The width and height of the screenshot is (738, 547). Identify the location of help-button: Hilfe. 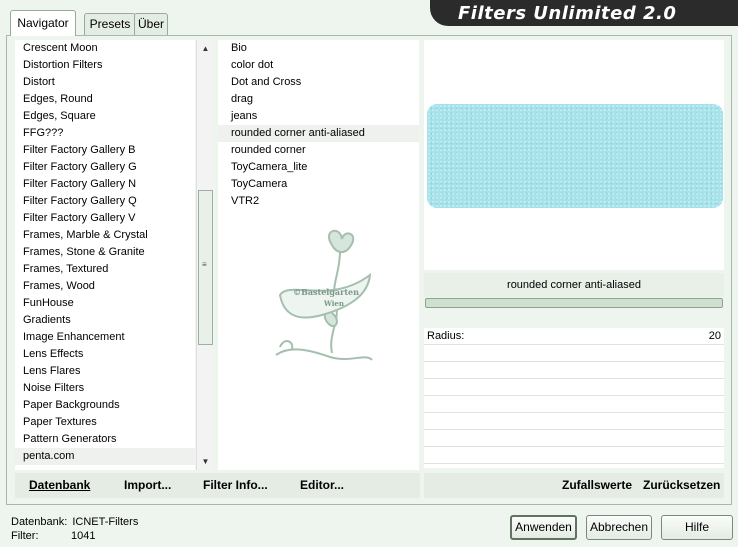
(697, 527).